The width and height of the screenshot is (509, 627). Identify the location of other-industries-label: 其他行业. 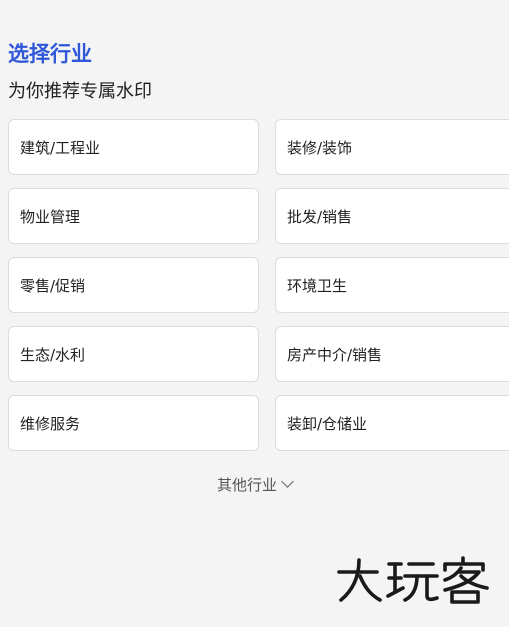
(246, 485).